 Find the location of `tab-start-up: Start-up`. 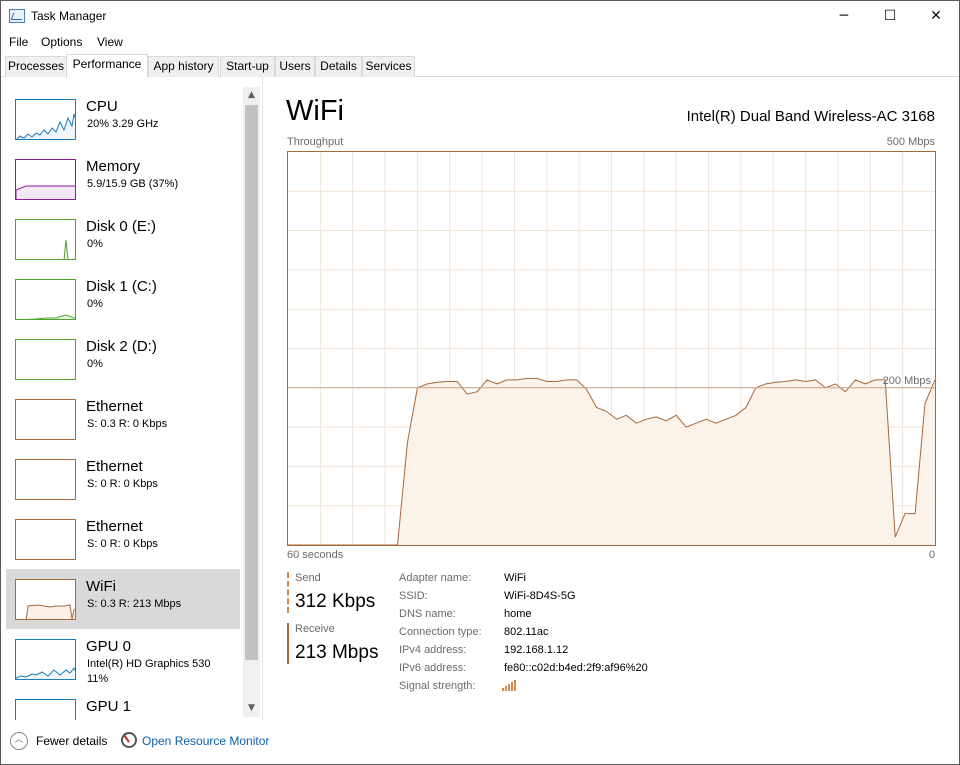

tab-start-up: Start-up is located at coordinates (247, 66).